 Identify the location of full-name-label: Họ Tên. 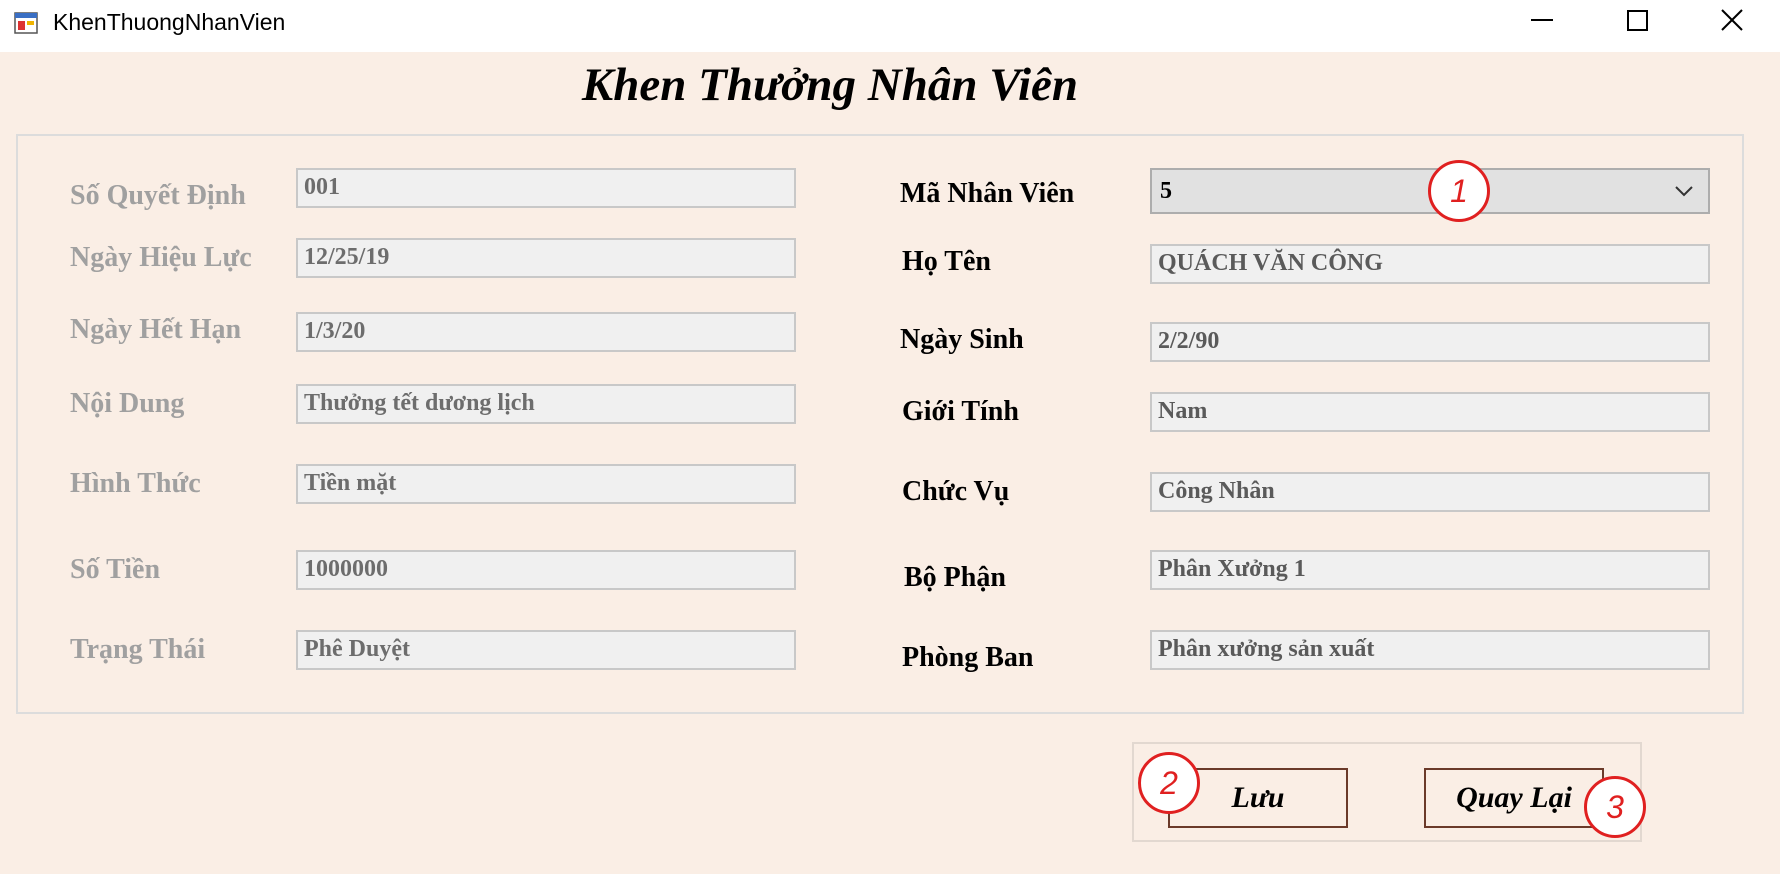
(946, 261).